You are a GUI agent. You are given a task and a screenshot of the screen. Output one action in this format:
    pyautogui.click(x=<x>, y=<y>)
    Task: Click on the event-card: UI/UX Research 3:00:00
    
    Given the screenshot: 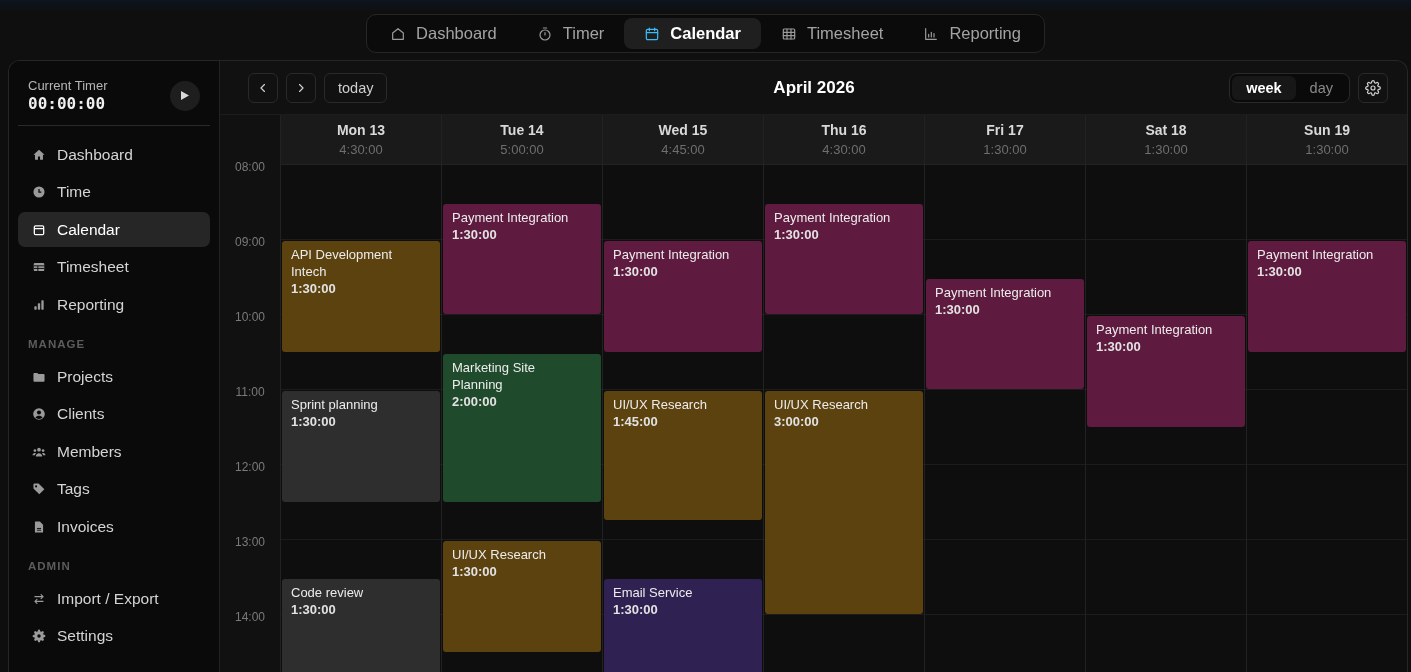 What is the action you would take?
    pyautogui.click(x=844, y=502)
    